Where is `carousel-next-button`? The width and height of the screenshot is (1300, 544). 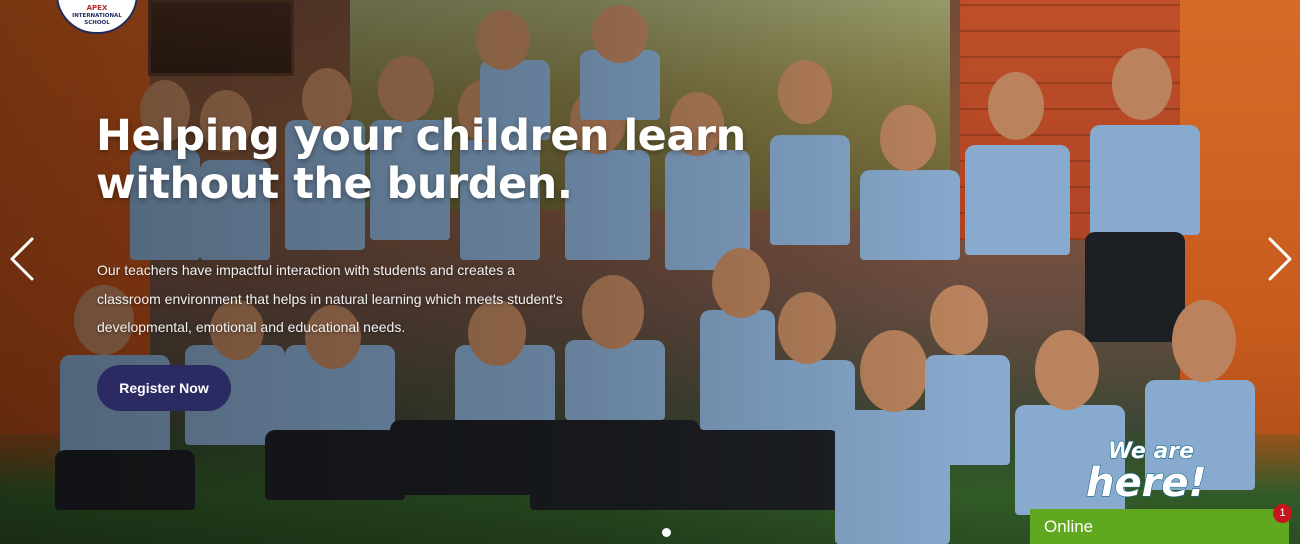
carousel-next-button is located at coordinates (1280, 259).